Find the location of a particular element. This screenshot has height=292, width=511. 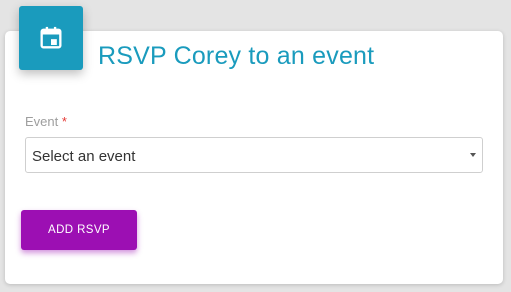

page-title: RSVP Corey to an event is located at coordinates (236, 56).